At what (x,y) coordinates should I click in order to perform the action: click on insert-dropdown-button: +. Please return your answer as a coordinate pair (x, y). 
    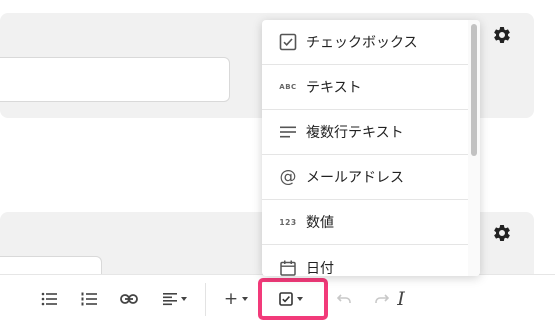
    Looking at the image, I should click on (236, 299).